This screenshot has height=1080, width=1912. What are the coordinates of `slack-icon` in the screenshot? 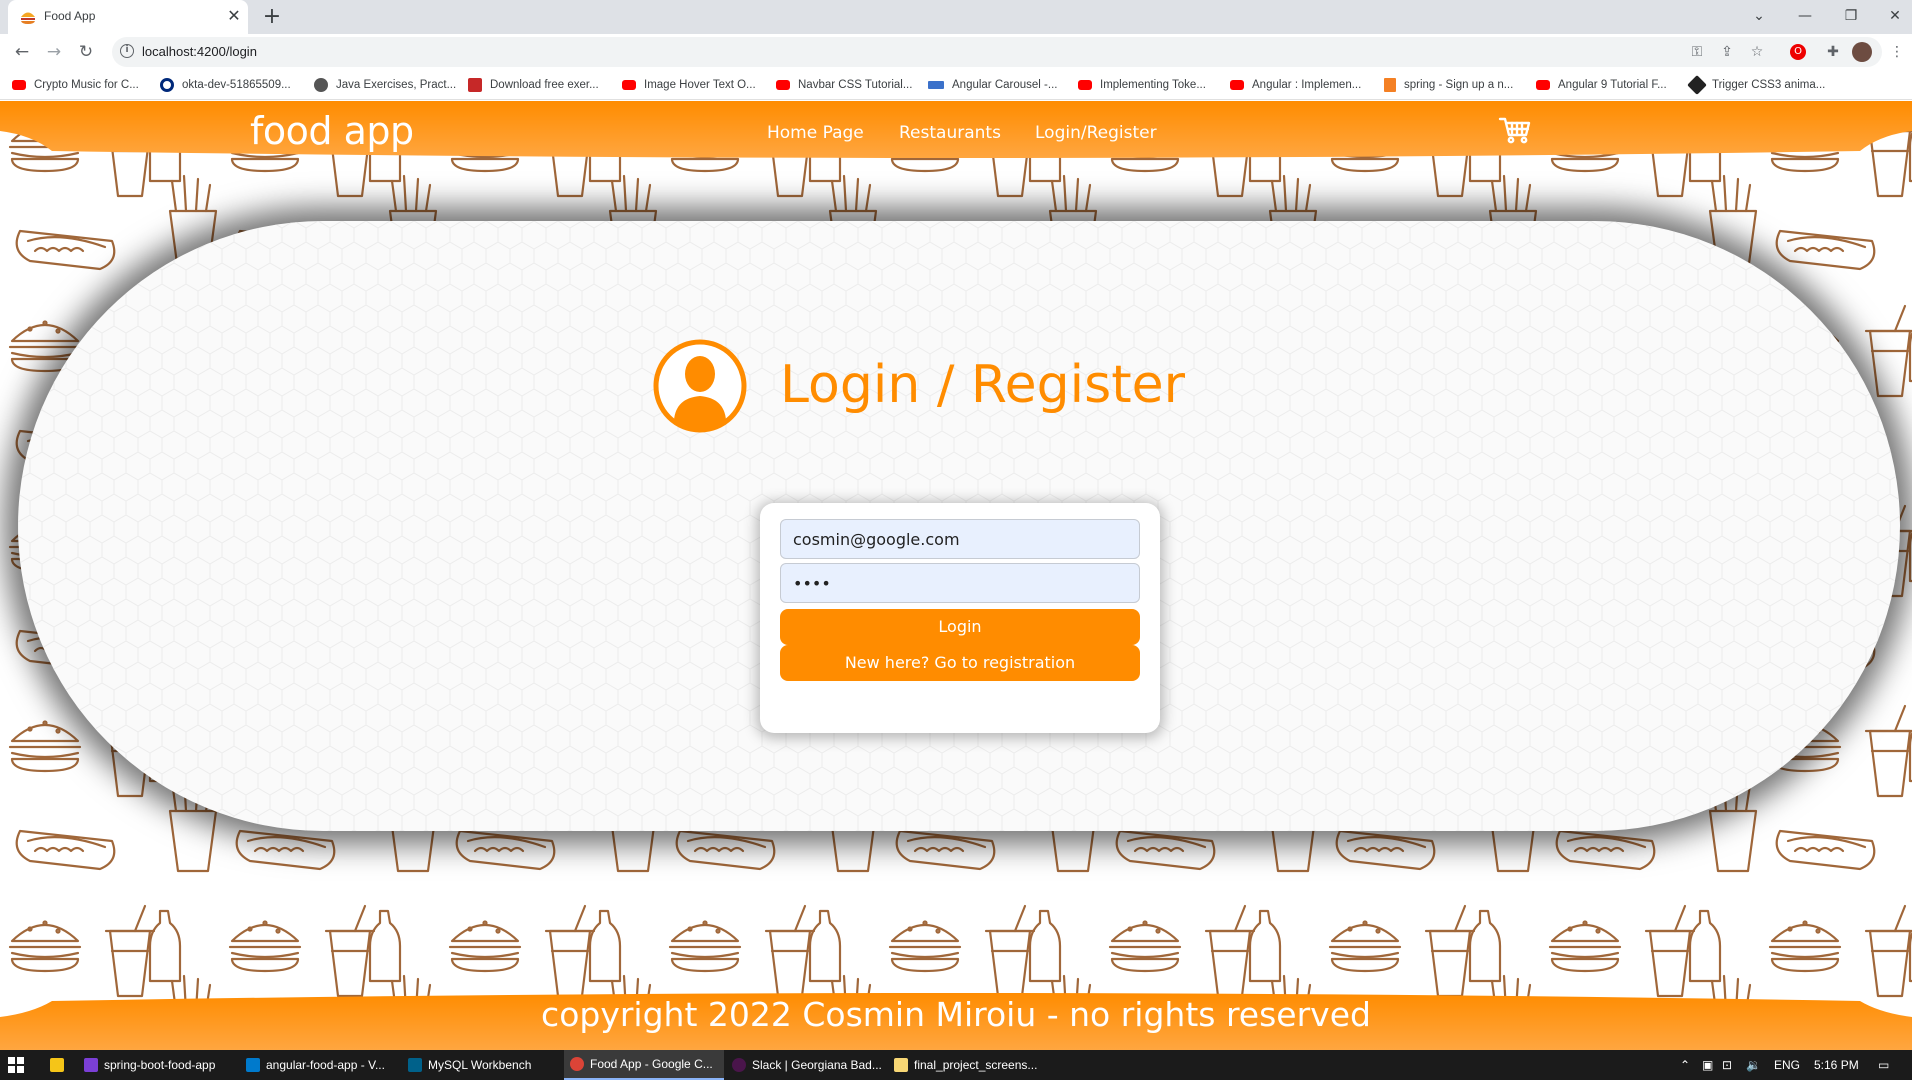 It's located at (739, 1065).